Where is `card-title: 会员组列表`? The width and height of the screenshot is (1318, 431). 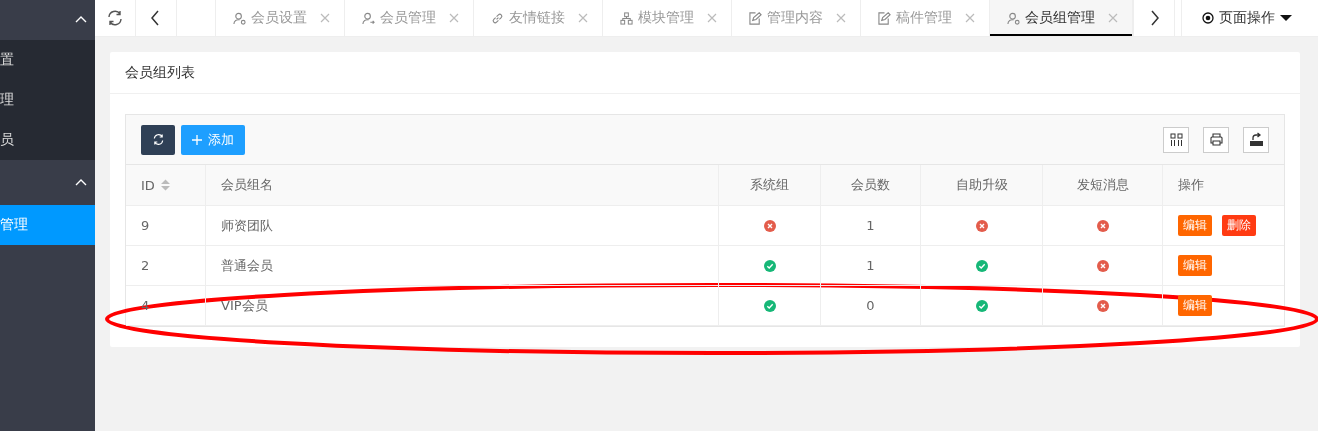 card-title: 会员组列表 is located at coordinates (705, 73).